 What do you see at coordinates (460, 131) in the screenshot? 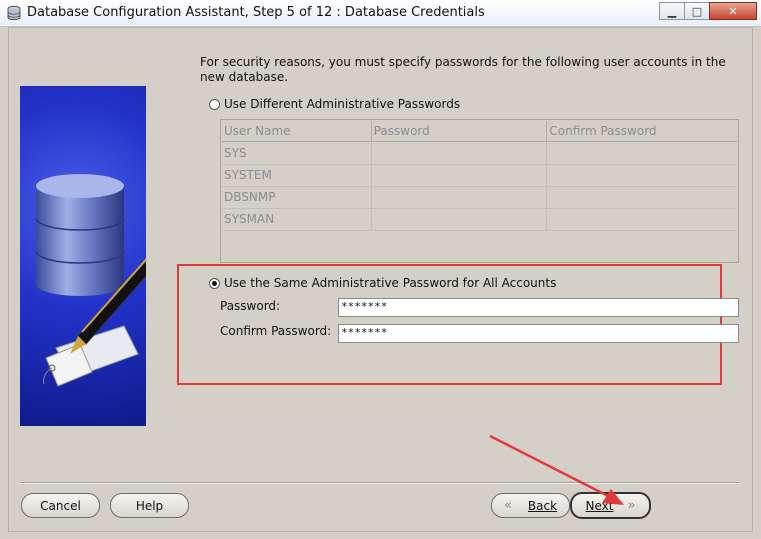
I see `column-header-password: Password` at bounding box center [460, 131].